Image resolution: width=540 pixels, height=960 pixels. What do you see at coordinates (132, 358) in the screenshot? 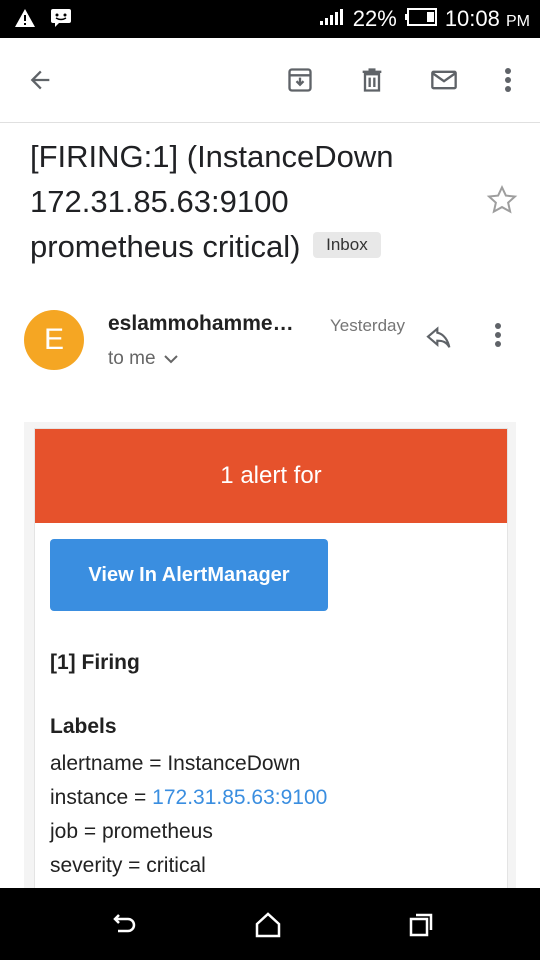
I see `recipient-label: to me` at bounding box center [132, 358].